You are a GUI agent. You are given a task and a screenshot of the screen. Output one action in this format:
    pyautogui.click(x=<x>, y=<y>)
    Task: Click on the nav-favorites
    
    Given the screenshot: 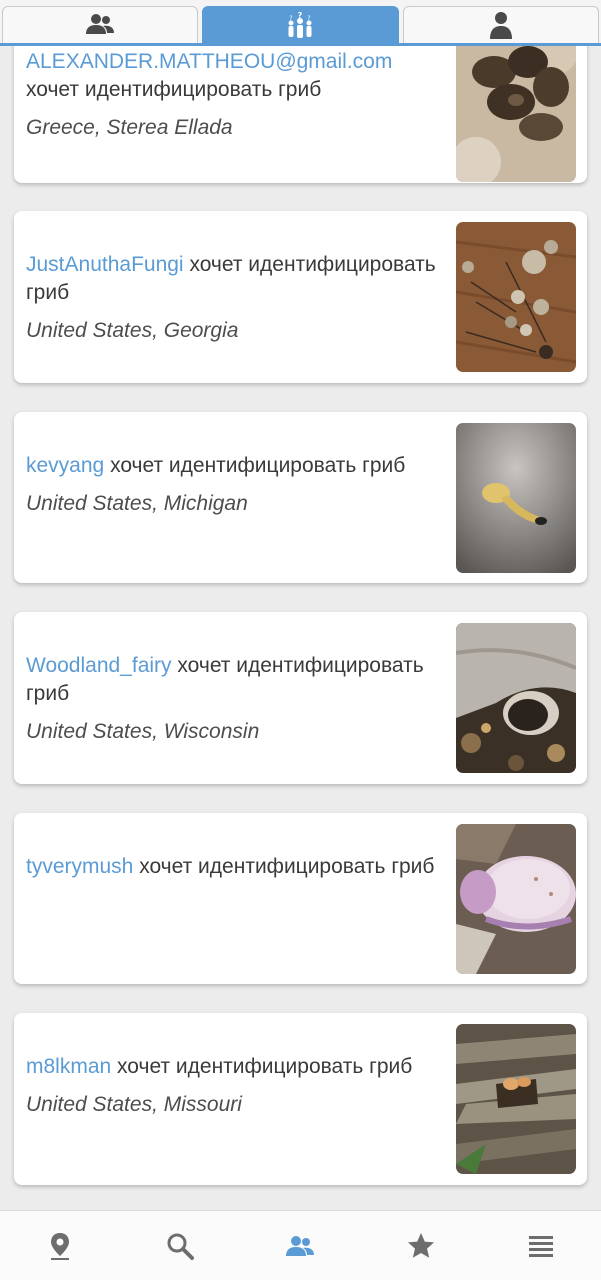 What is the action you would take?
    pyautogui.click(x=421, y=1246)
    